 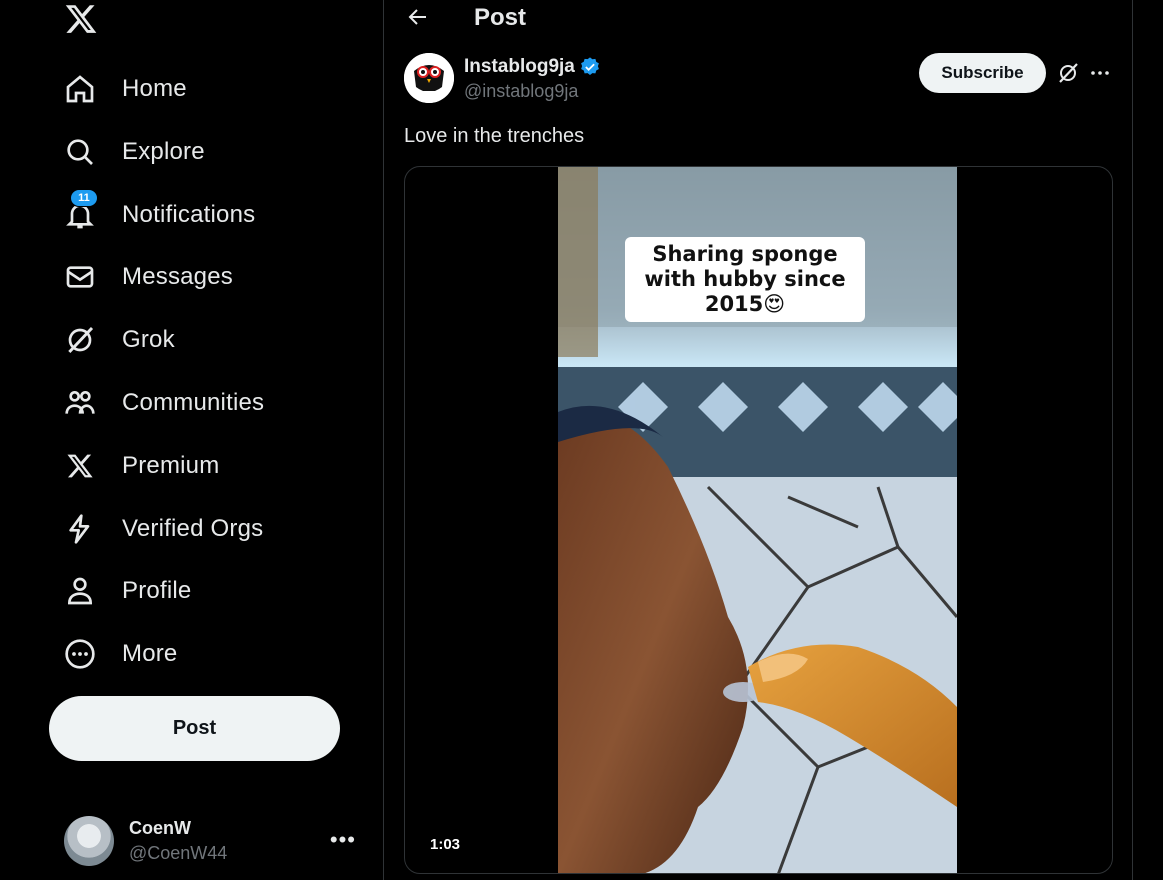 I want to click on nav-profile-label: Profile, so click(x=157, y=590).